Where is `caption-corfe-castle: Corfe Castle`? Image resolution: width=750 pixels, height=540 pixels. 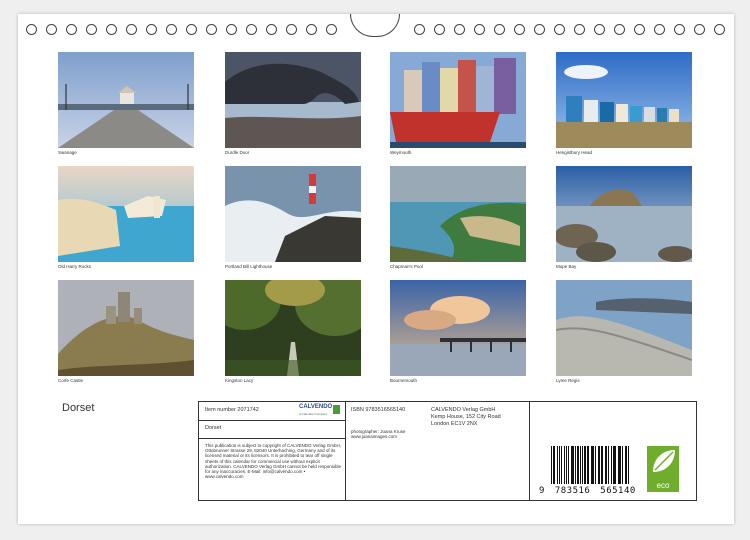
caption-corfe-castle: Corfe Castle is located at coordinates (71, 380).